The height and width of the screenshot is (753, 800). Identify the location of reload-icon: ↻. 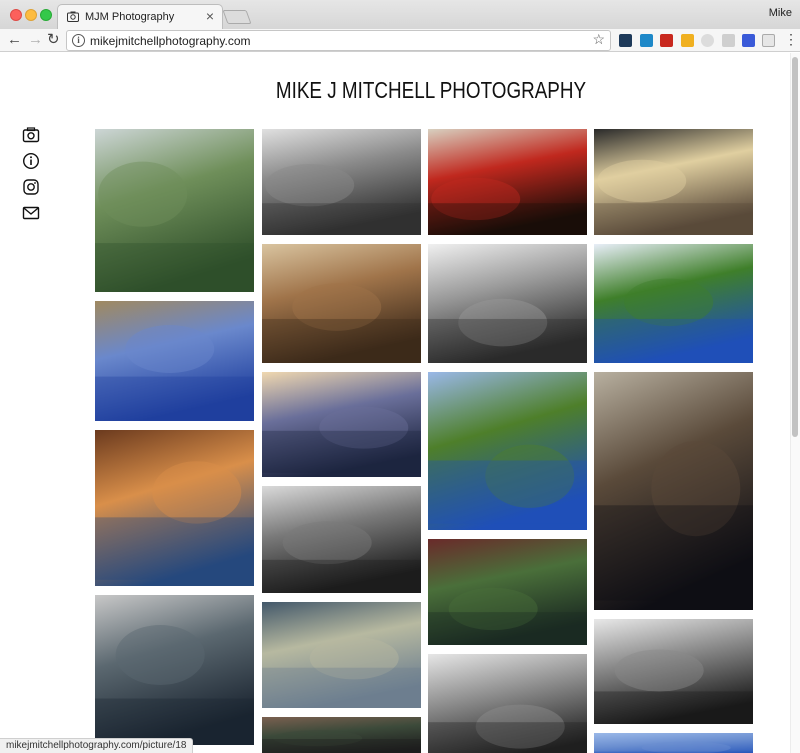
(53, 40).